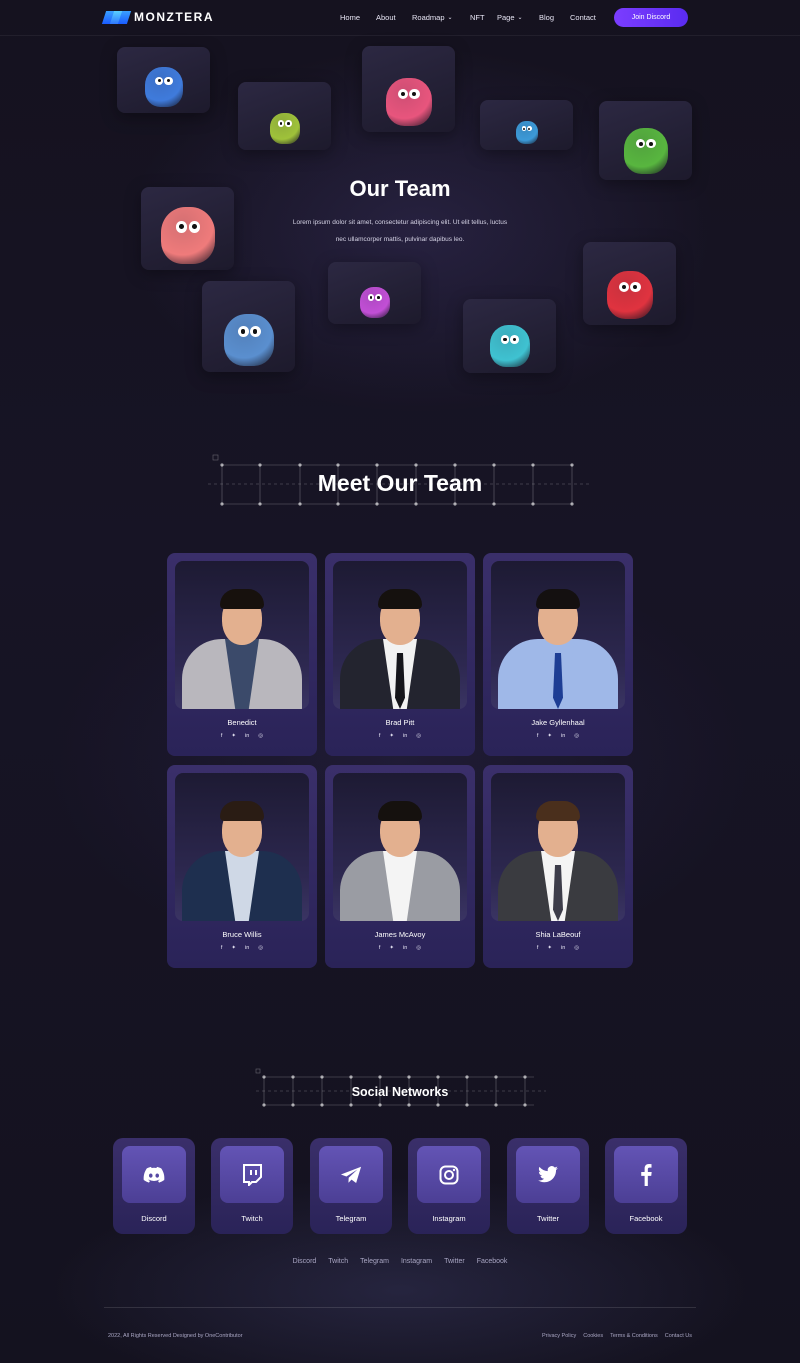 The image size is (800, 1363). I want to click on nav-item-nft: NFT, so click(477, 17).